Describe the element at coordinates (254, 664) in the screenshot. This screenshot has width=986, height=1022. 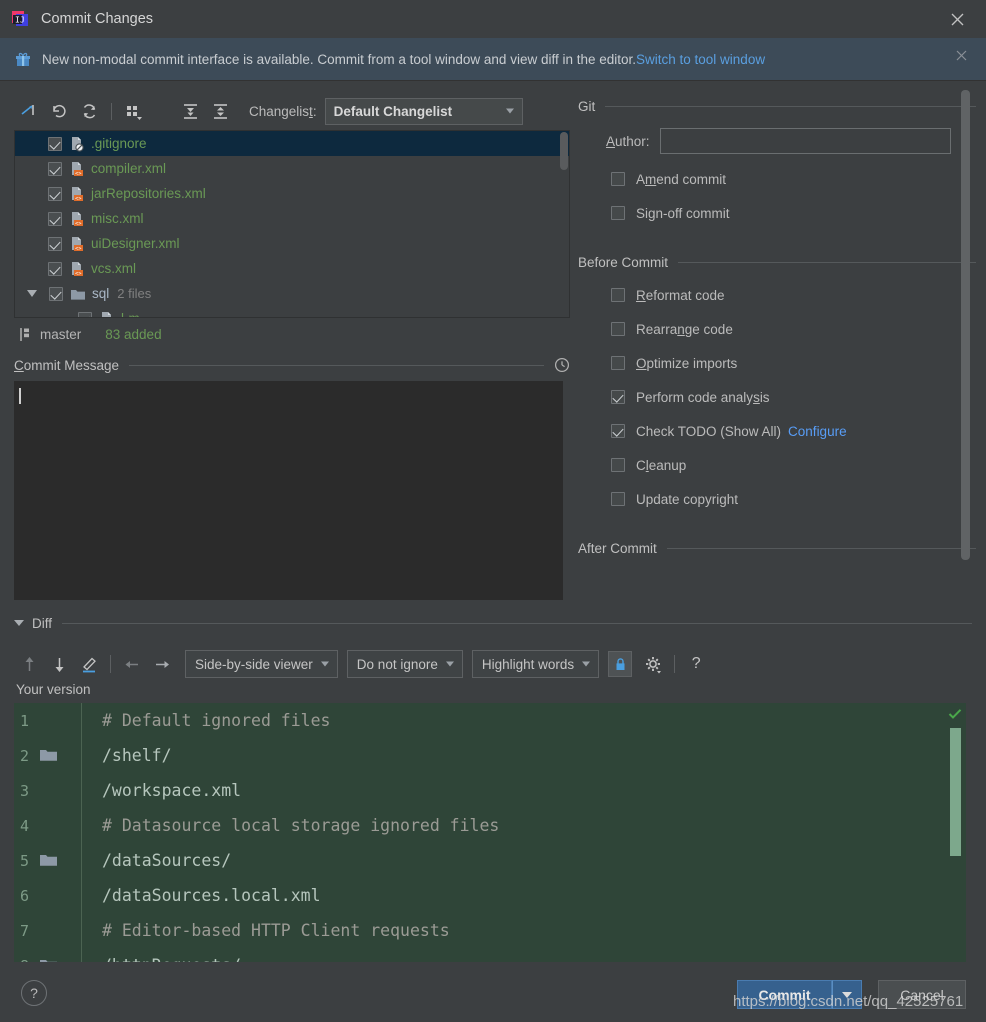
I see `viewer-mode-value: Side-by-side viewer` at that location.